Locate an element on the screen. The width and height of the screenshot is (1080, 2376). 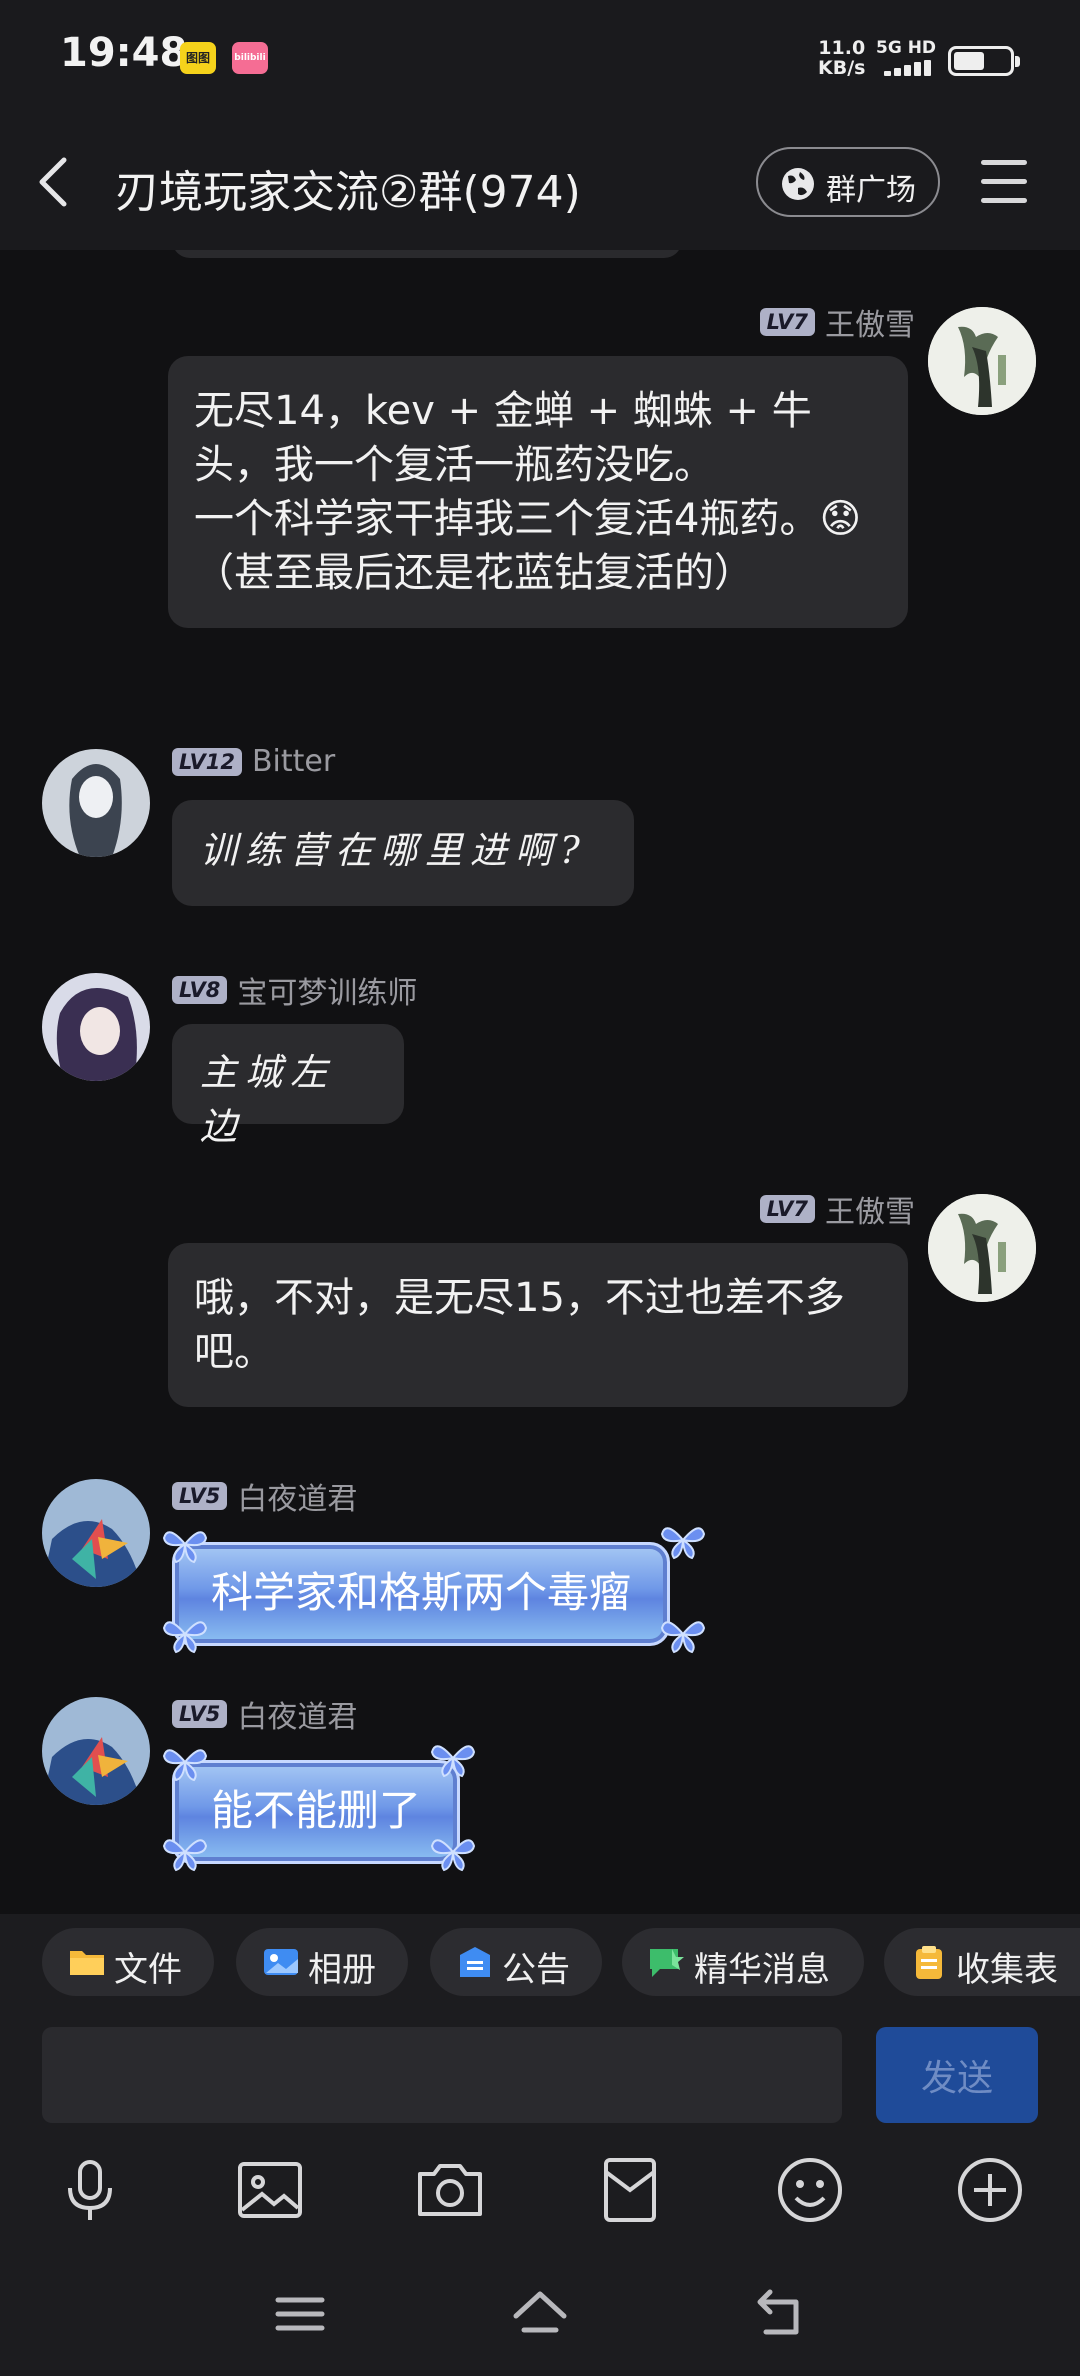
more-button is located at coordinates (990, 2190).